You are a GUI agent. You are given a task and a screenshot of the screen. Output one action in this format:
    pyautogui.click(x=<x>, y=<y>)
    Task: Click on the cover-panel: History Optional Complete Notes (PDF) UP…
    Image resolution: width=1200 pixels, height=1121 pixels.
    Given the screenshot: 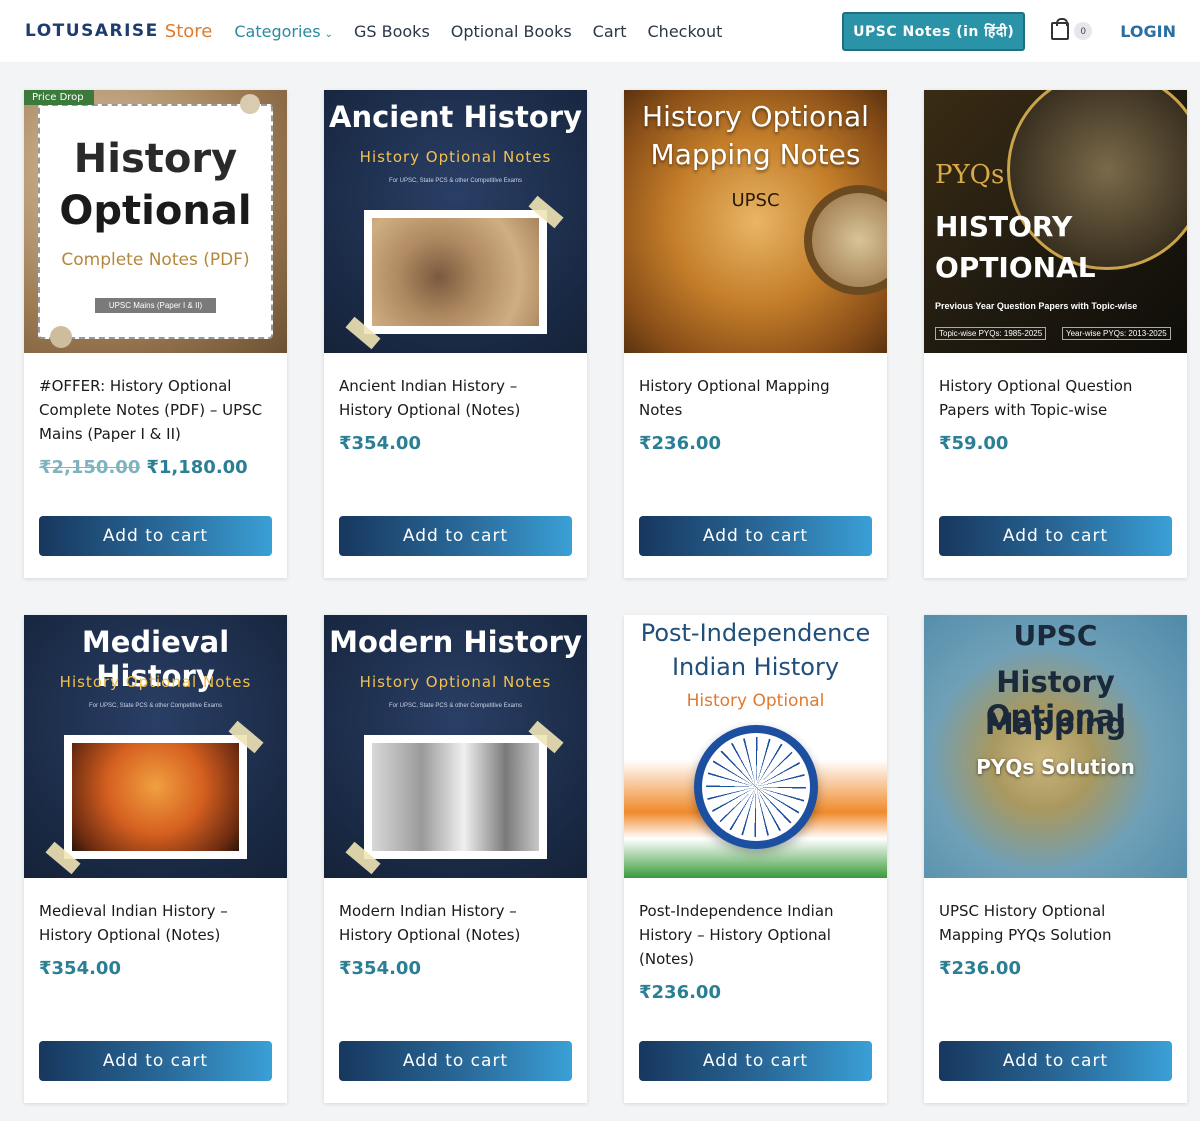 What is the action you would take?
    pyautogui.click(x=155, y=221)
    